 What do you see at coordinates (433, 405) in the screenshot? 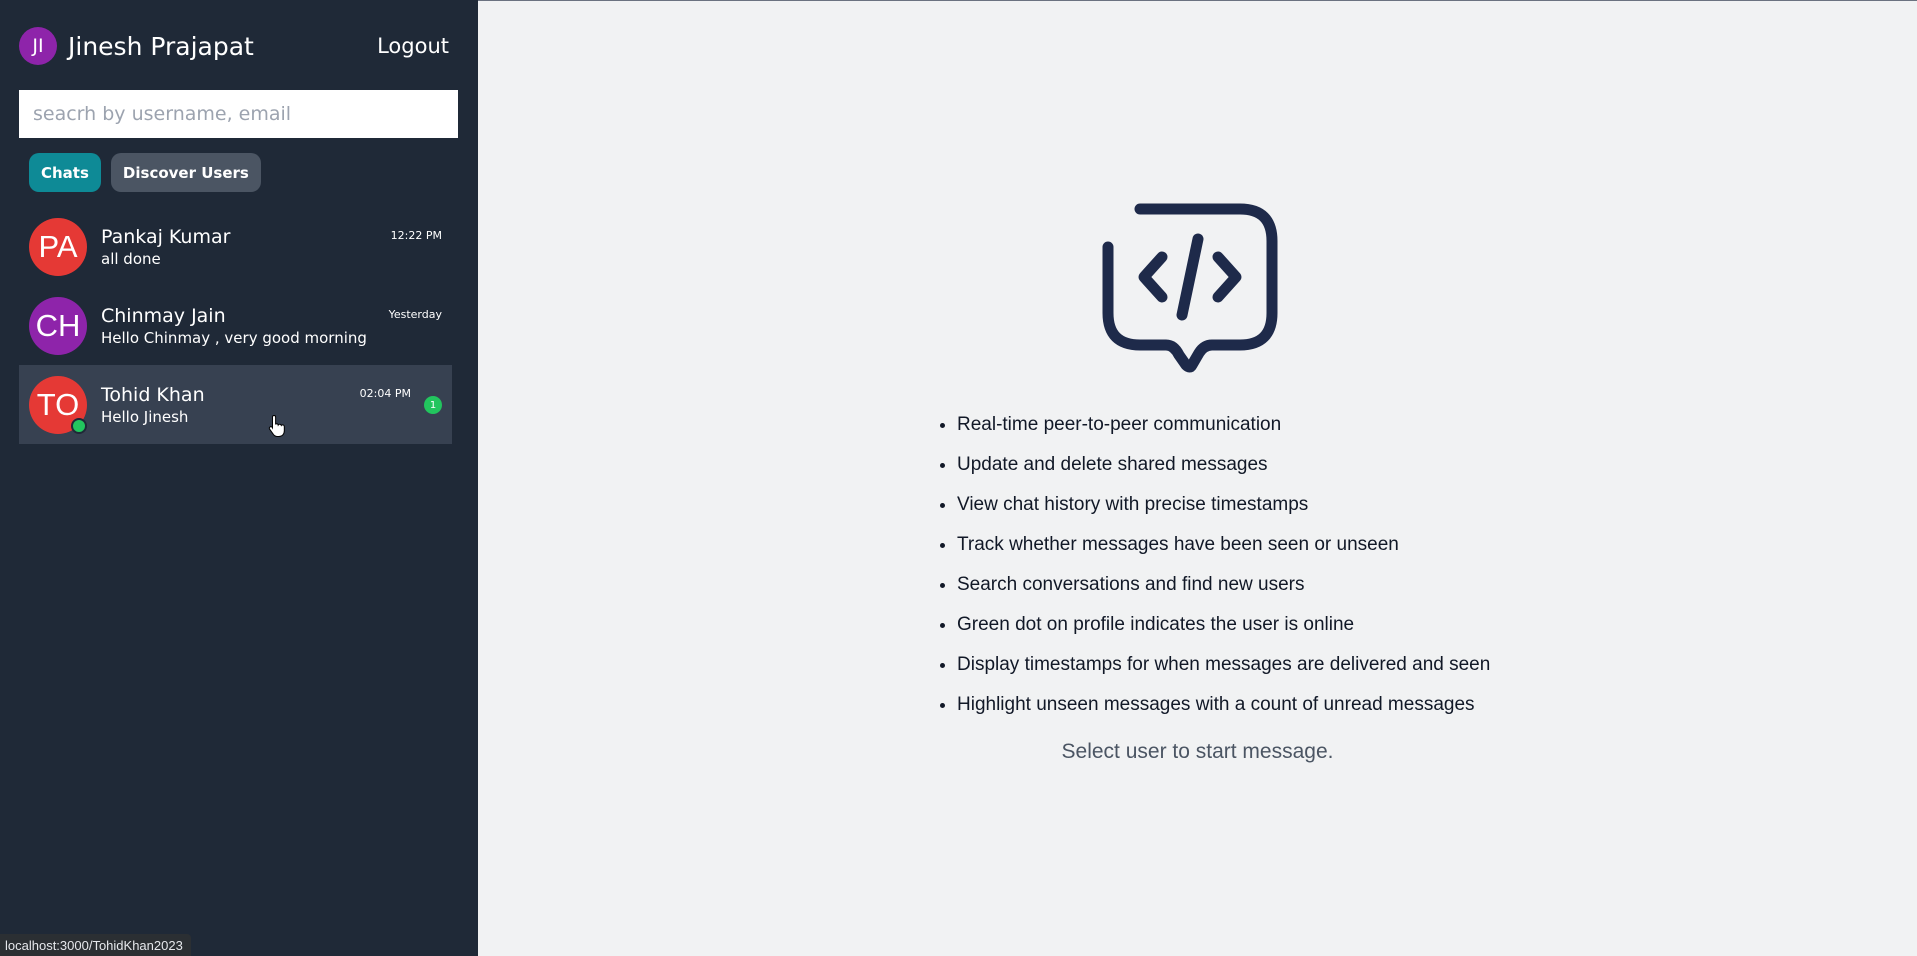
I see `unread-count-badge: 1` at bounding box center [433, 405].